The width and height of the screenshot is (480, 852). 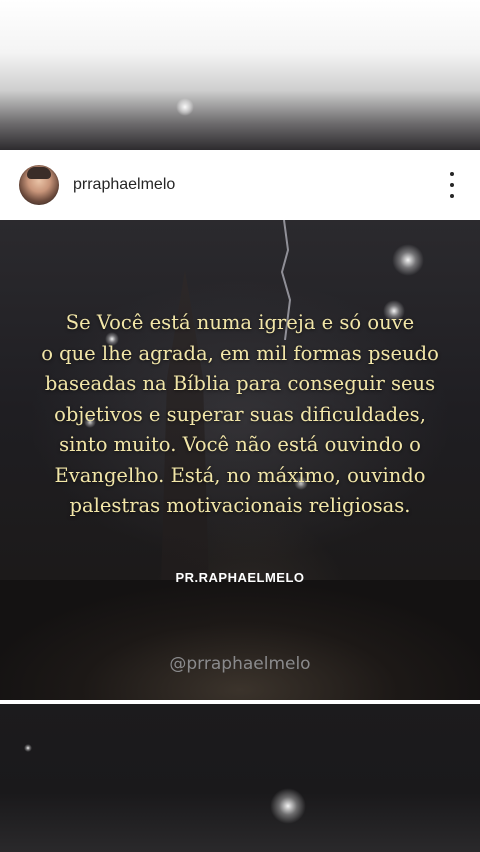 What do you see at coordinates (240, 322) in the screenshot?
I see `quote-line: Se Você está numa igreja e só ouve` at bounding box center [240, 322].